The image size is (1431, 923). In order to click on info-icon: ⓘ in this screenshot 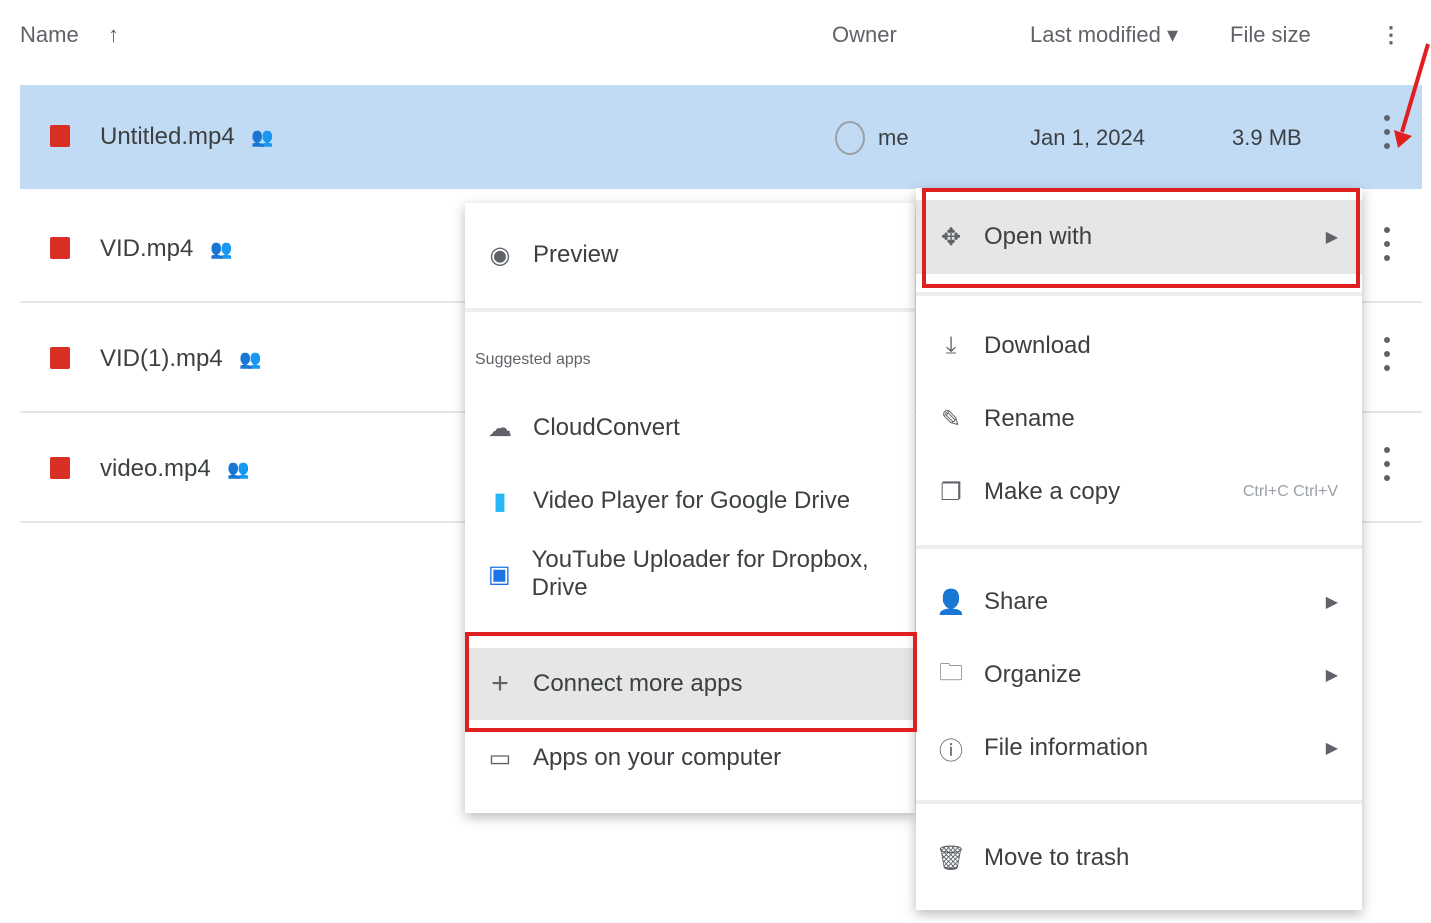, I will do `click(951, 751)`.